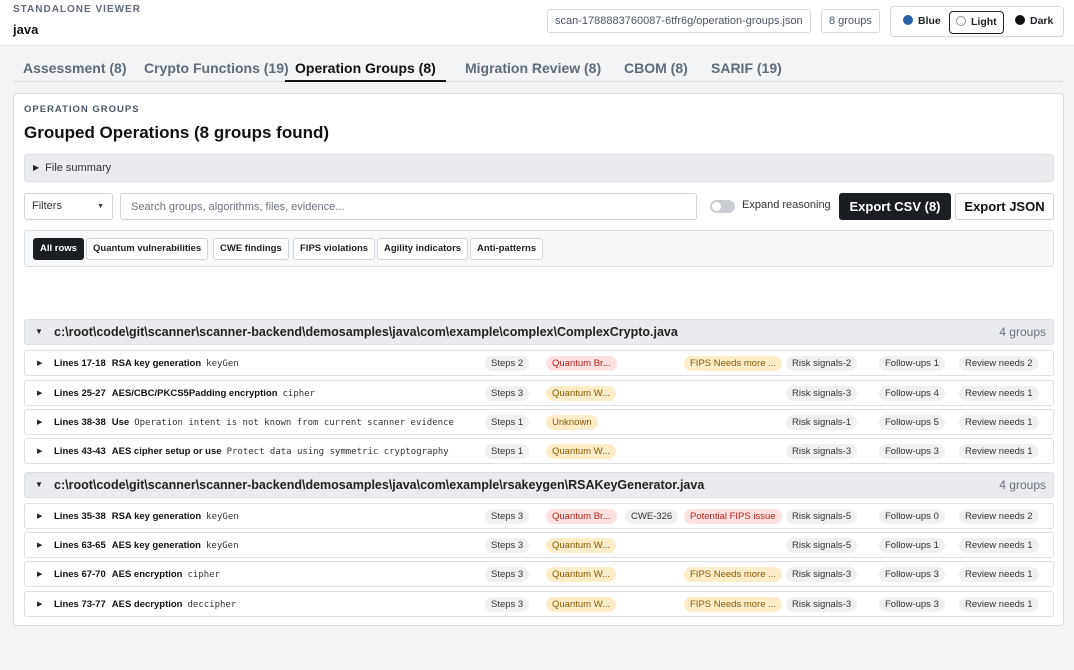 The image size is (1074, 670). I want to click on tab-sarif: SARIF (19), so click(746, 71).